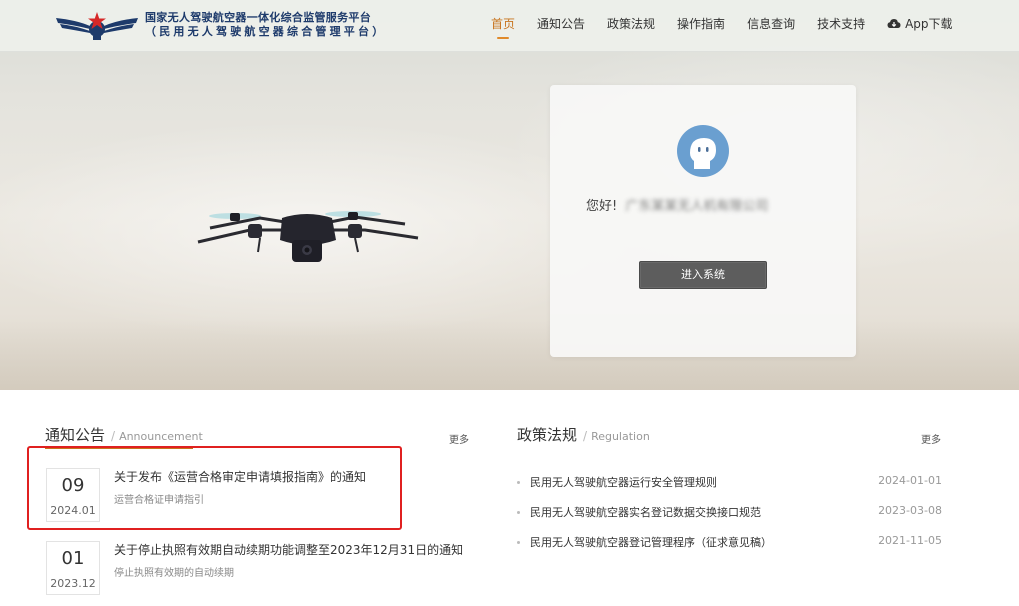  I want to click on regulation-item: 民用无人驾驶航空器运行安全管理规则 2024-01-01, so click(729, 482).